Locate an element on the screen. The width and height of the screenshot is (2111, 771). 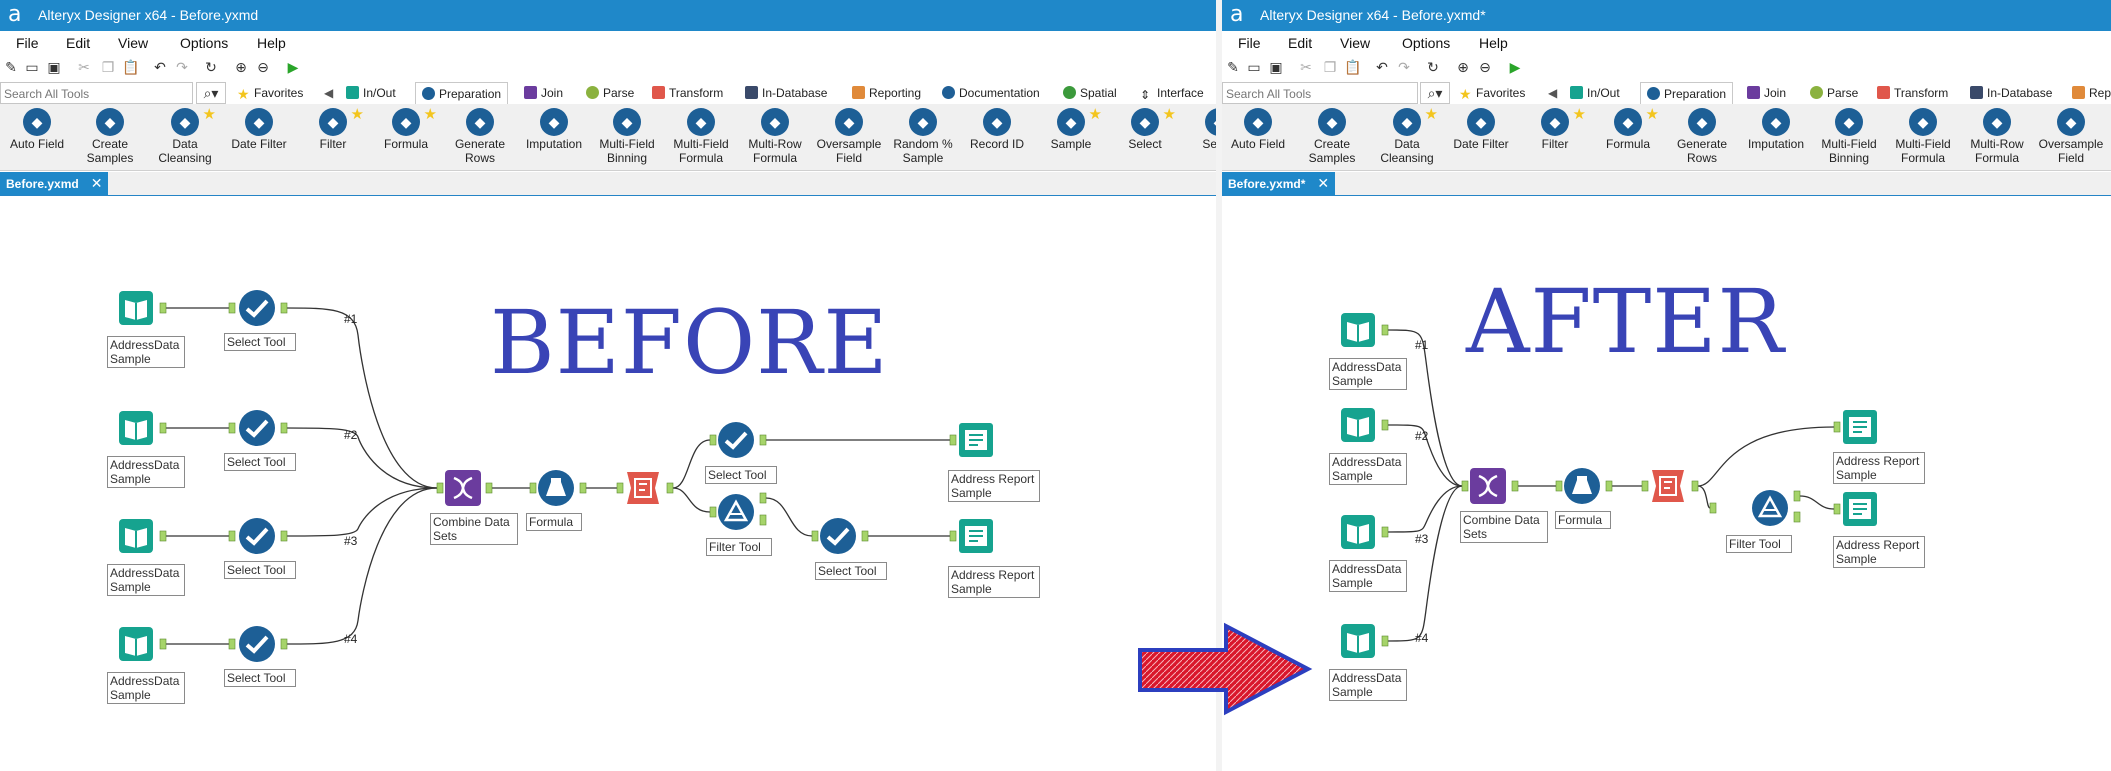
input-tool-addressdata-2-icon is located at coordinates (136, 428).